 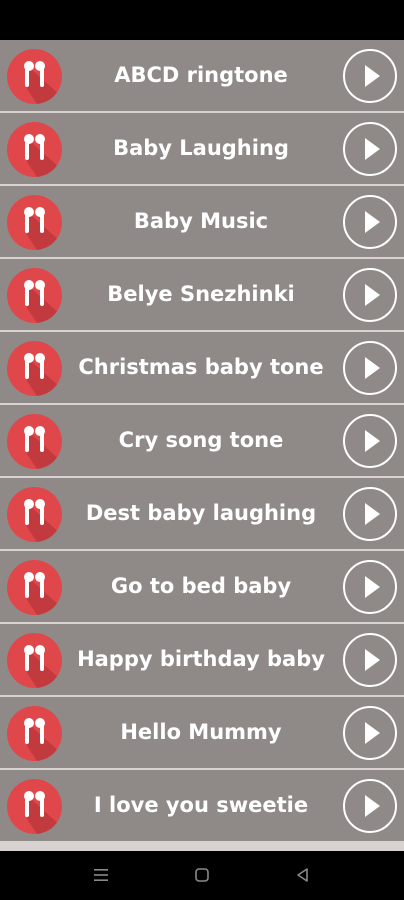 What do you see at coordinates (202, 20) in the screenshot?
I see `status-bar` at bounding box center [202, 20].